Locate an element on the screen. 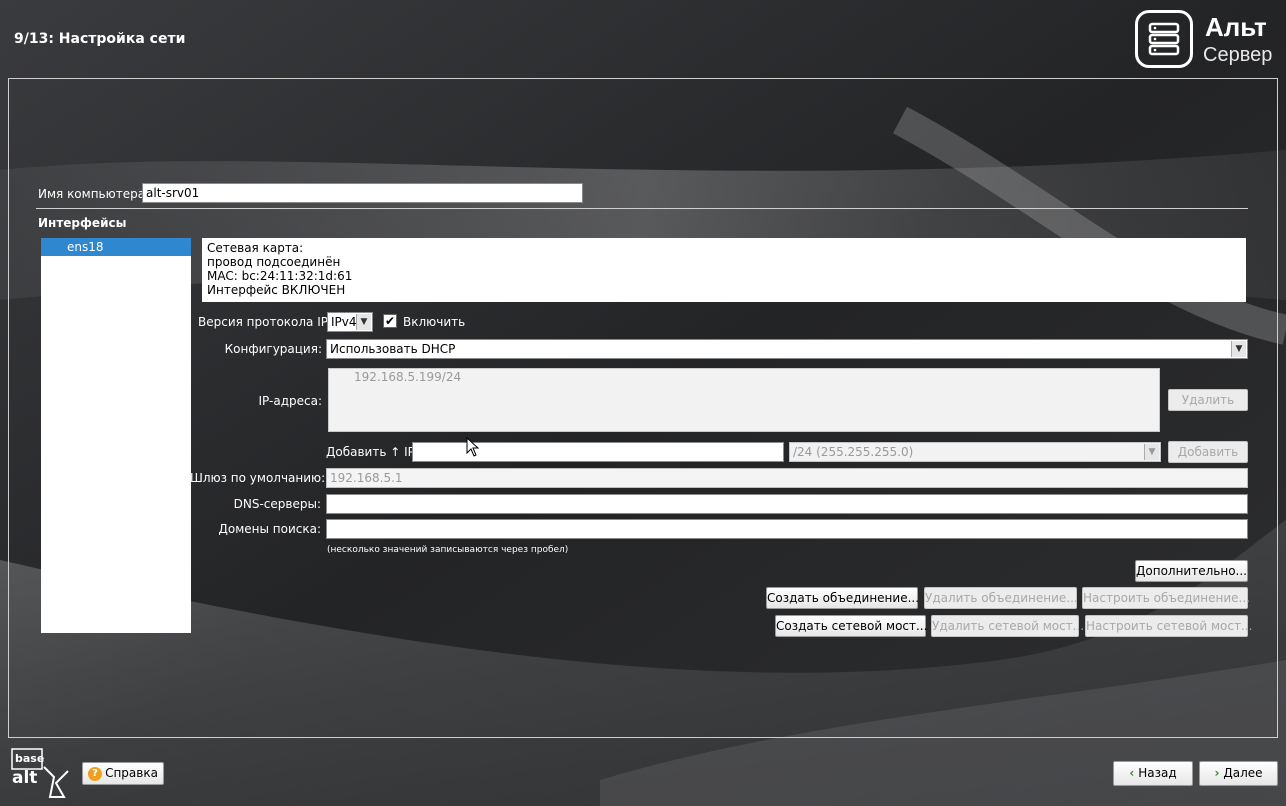 This screenshot has height=806, width=1286. gateway-label: Шлюз по умолчанию: is located at coordinates (258, 478).